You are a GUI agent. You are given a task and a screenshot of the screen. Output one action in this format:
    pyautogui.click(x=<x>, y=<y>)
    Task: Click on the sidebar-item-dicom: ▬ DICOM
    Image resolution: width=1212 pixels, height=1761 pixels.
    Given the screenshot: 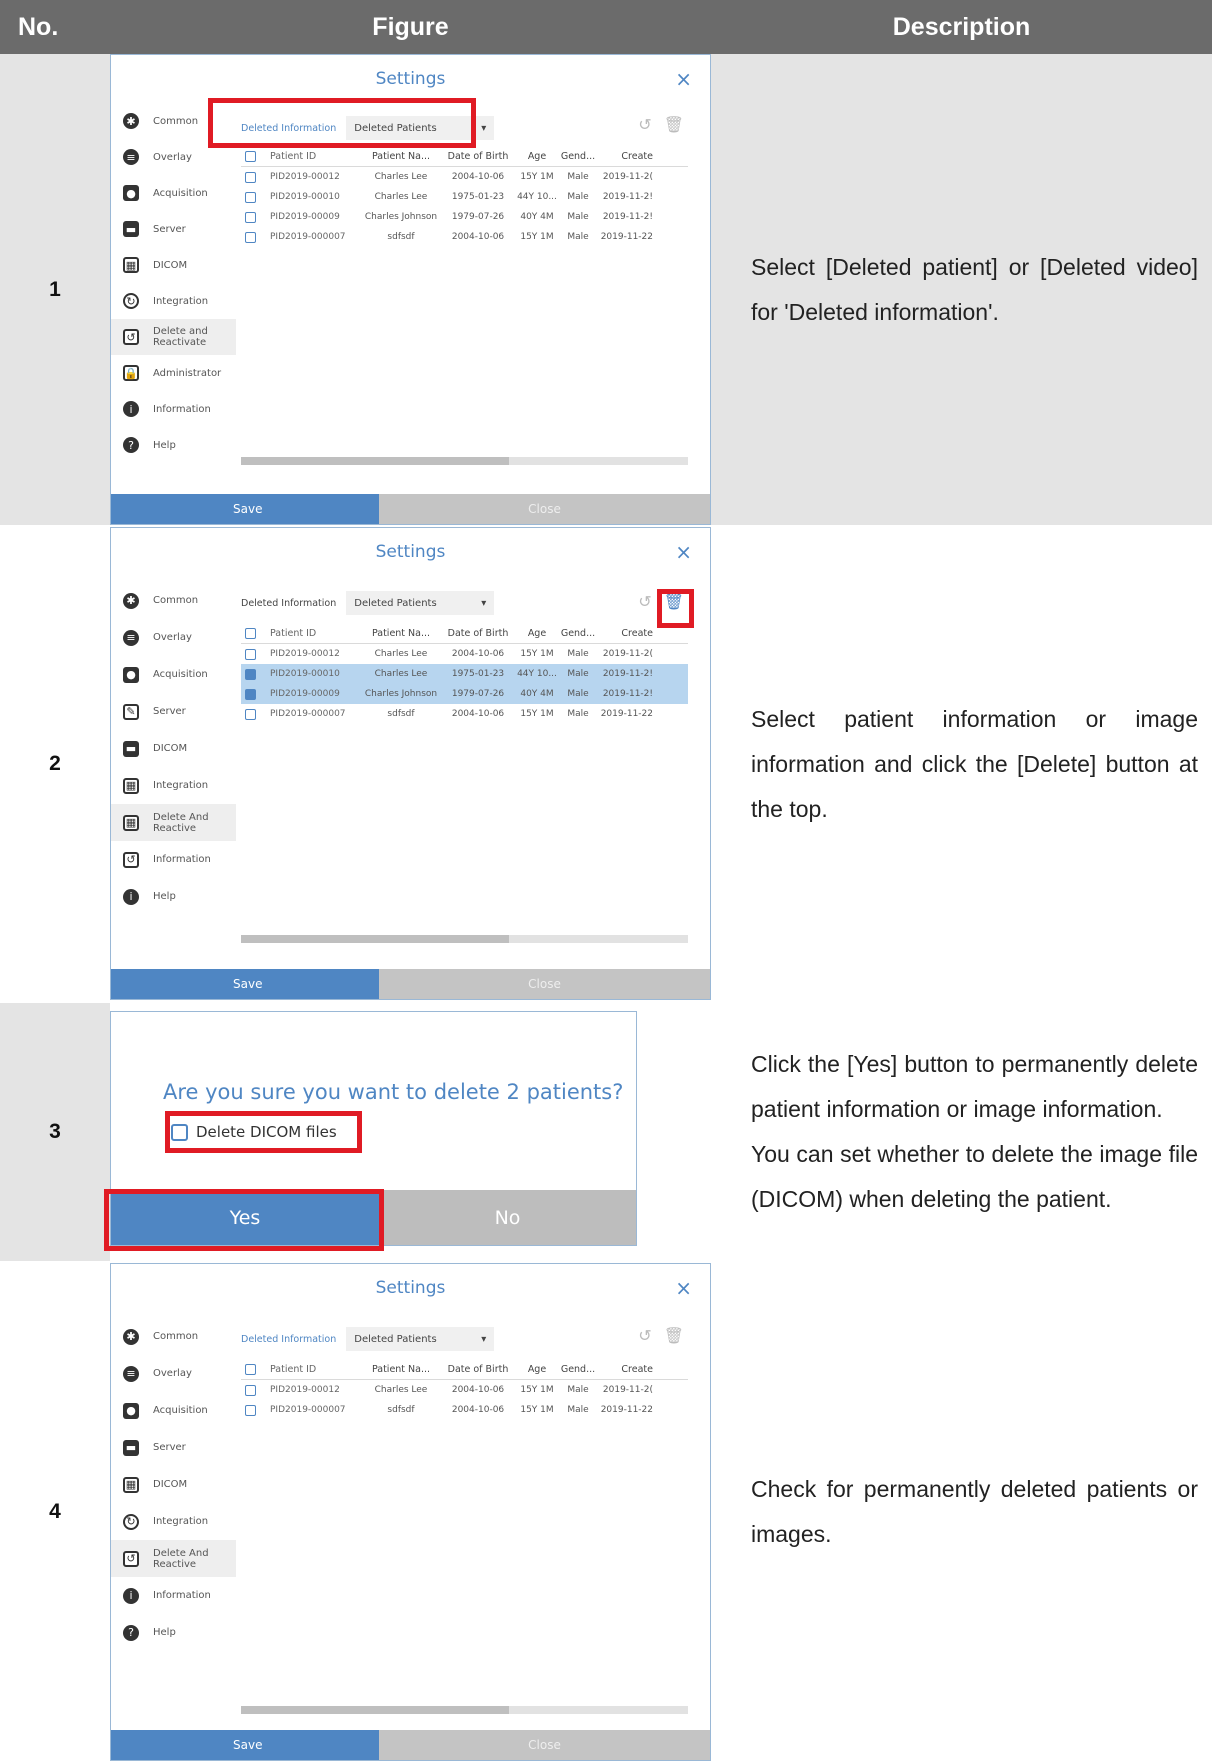 What is the action you would take?
    pyautogui.click(x=173, y=748)
    